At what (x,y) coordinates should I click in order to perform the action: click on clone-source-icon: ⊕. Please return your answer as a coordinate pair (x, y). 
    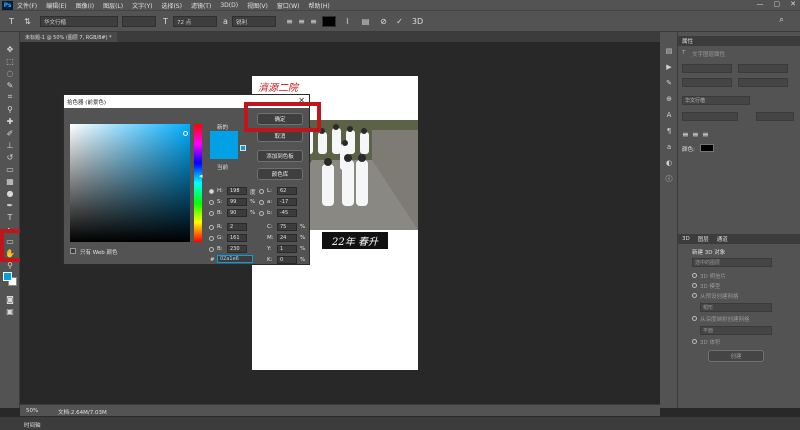
    Looking at the image, I should click on (669, 99).